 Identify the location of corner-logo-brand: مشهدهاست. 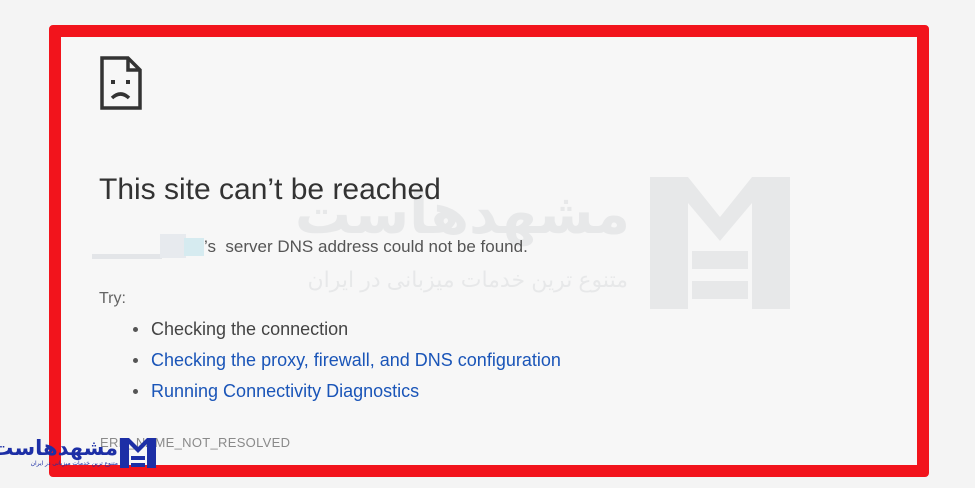
(59, 448).